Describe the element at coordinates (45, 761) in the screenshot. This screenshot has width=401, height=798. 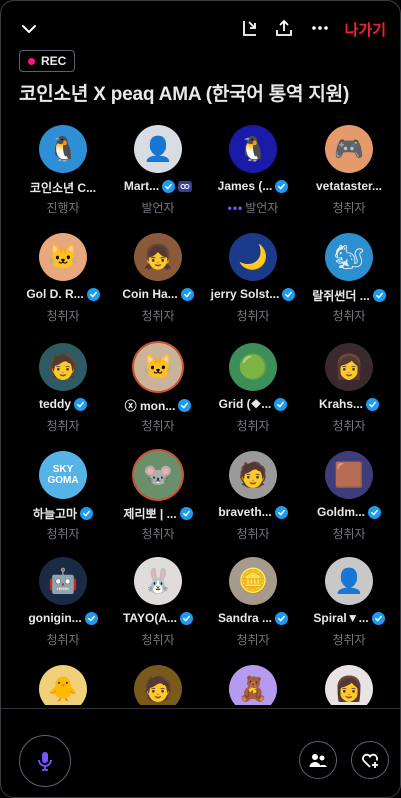
I see `mic-button` at that location.